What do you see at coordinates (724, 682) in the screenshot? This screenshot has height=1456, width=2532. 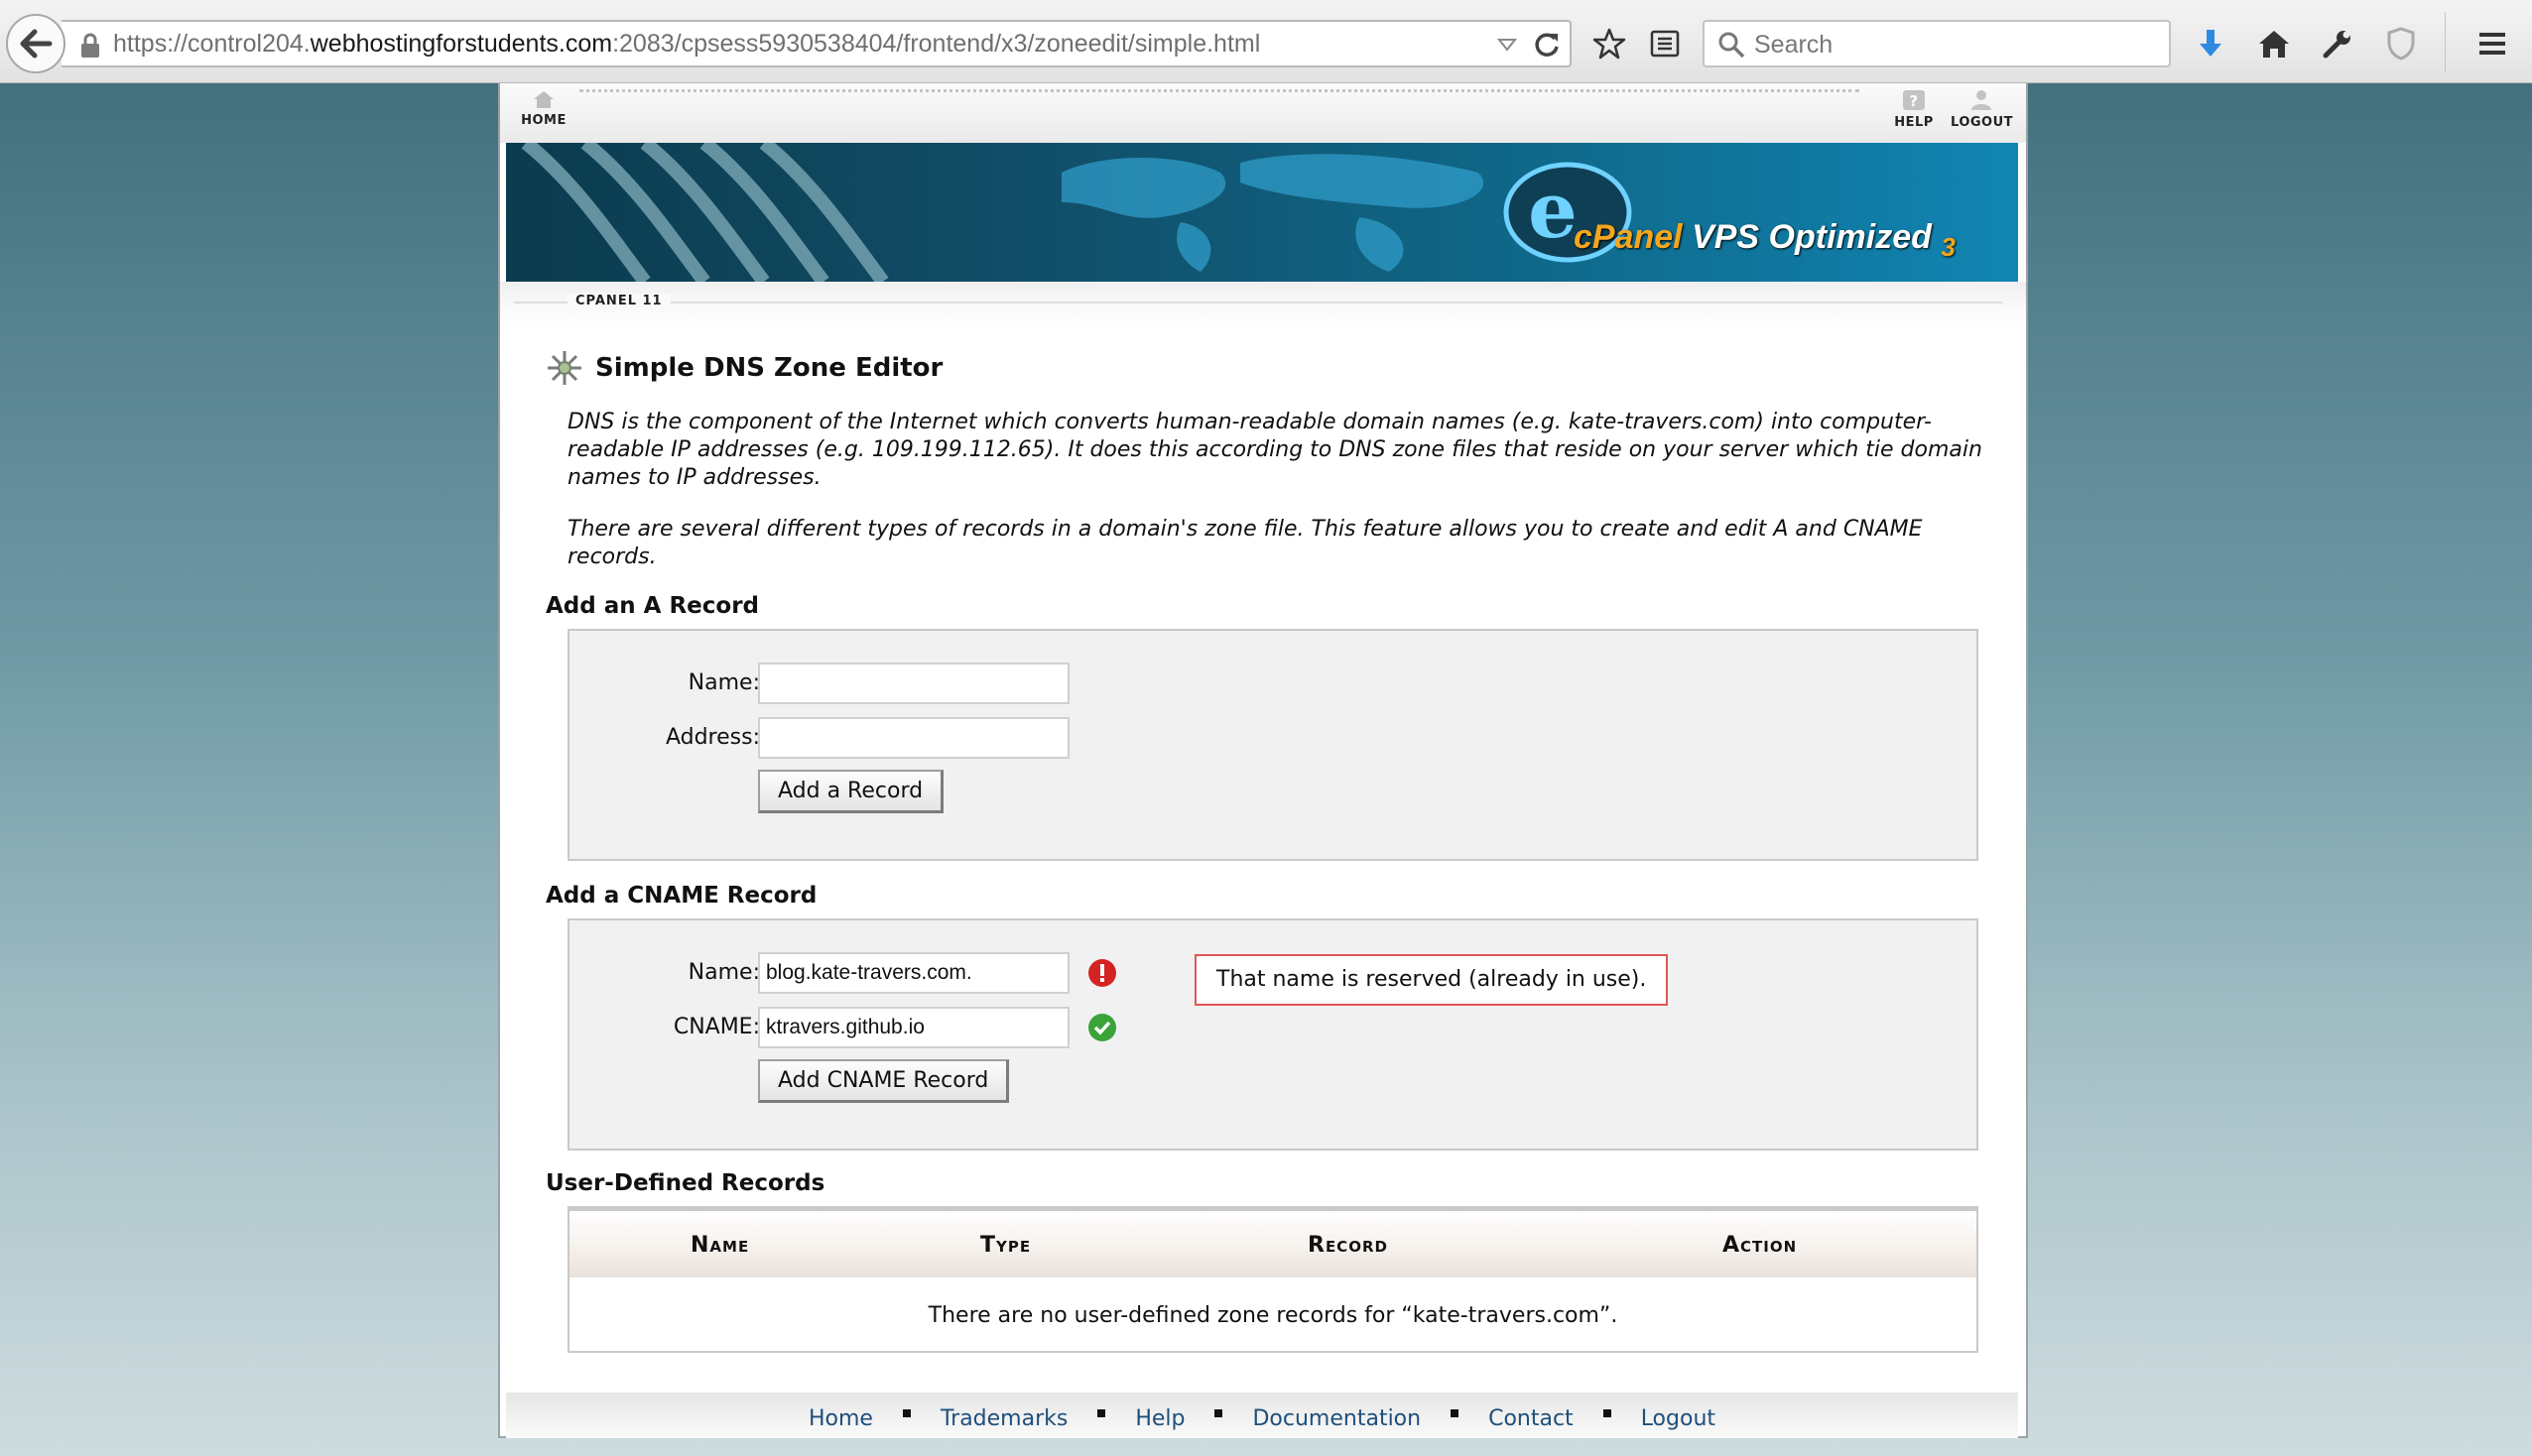 I see `a-name-label: Name:` at bounding box center [724, 682].